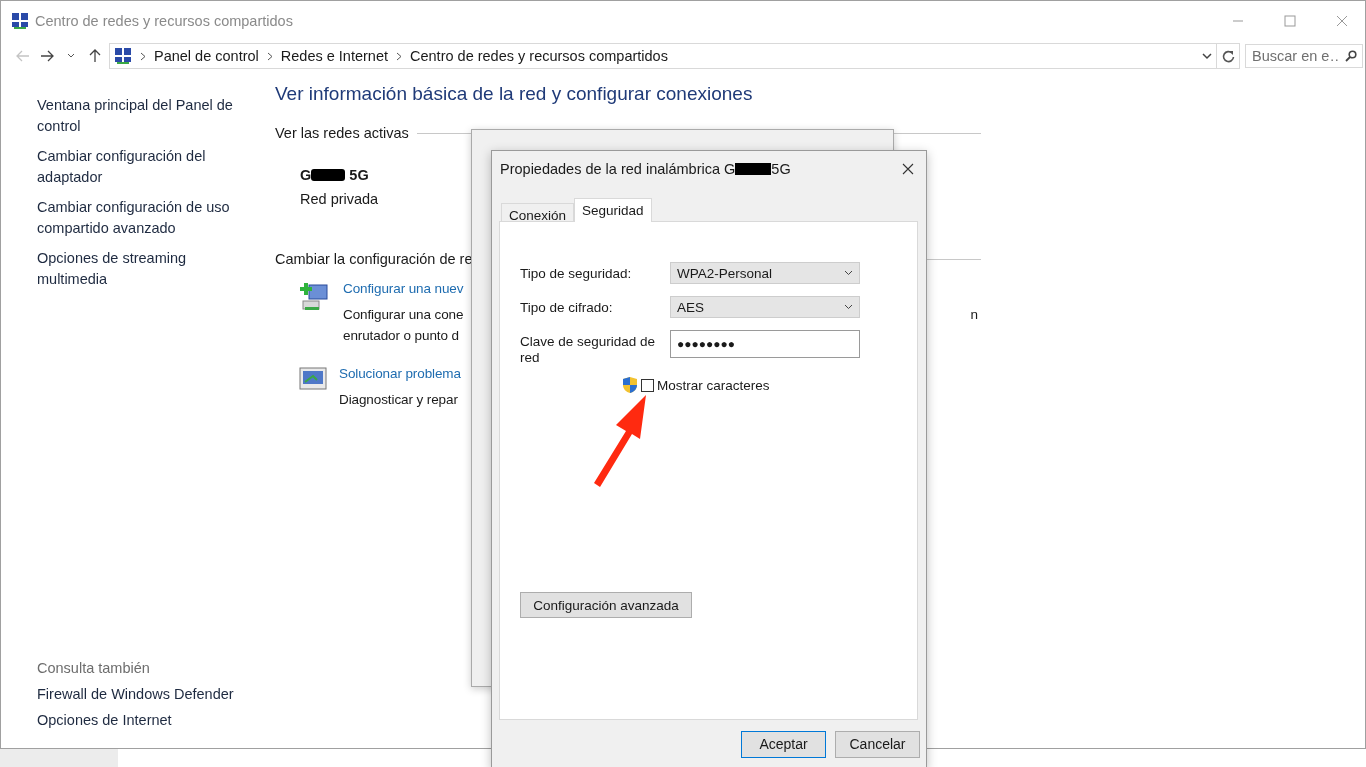 Image resolution: width=1366 pixels, height=767 pixels. I want to click on see-also-link: Opciones de Internet, so click(137, 720).